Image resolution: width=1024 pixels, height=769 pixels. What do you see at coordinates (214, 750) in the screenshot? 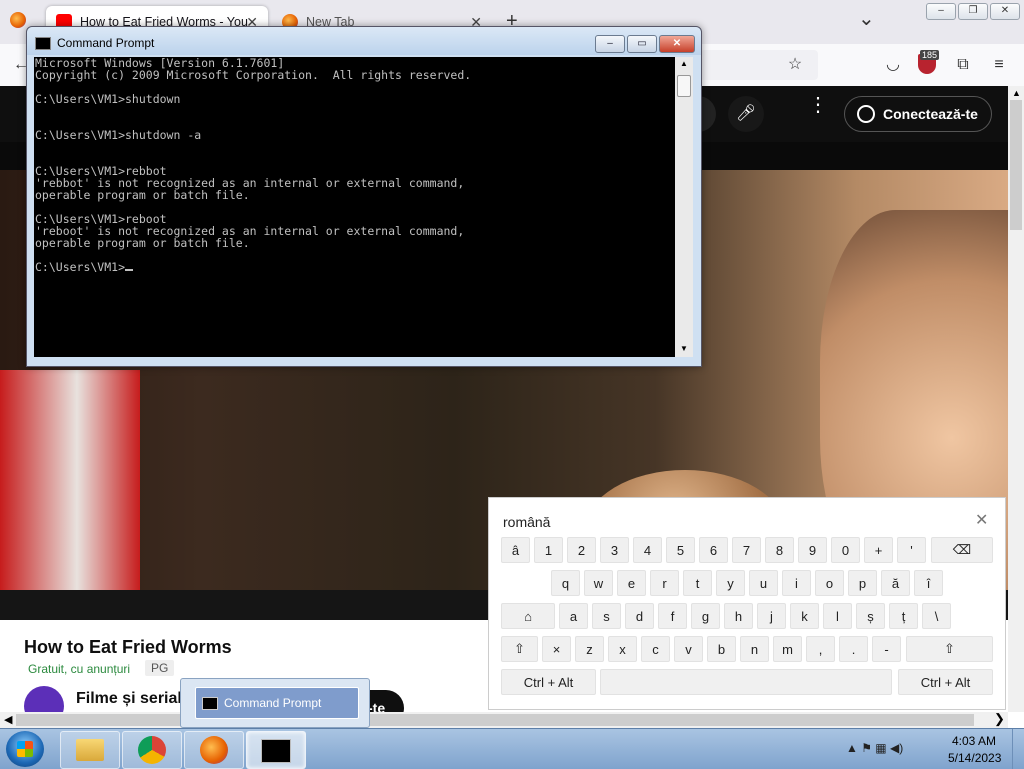
I see `taskbar-firefox` at bounding box center [214, 750].